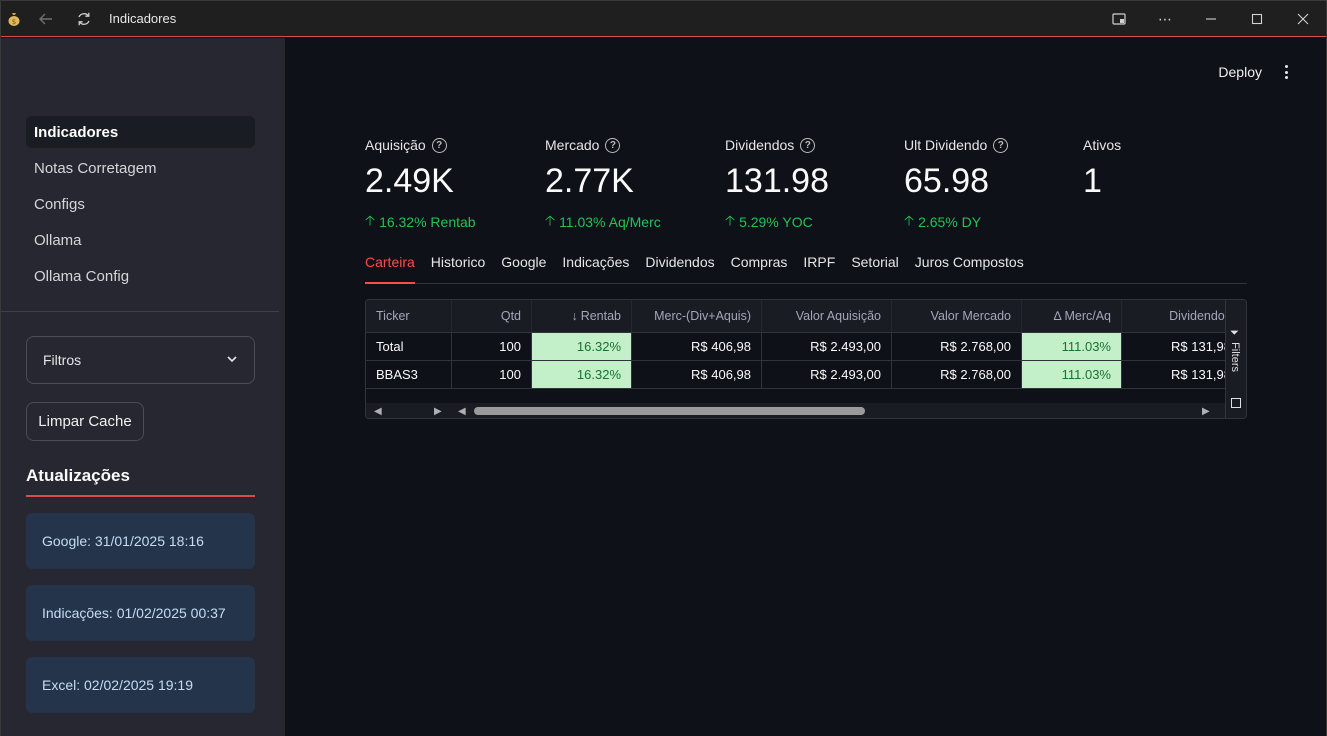 This screenshot has height=736, width=1327. Describe the element at coordinates (827, 316) in the screenshot. I see `column-header-valor-aquisicao: Valor Aquisição` at that location.